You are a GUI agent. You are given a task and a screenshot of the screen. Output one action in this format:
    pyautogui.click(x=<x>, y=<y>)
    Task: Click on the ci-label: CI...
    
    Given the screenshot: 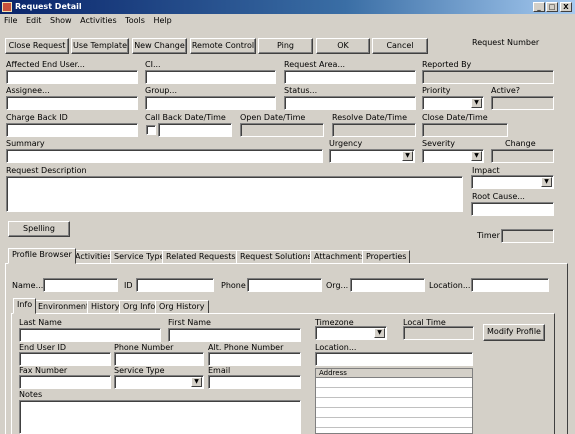 What is the action you would take?
    pyautogui.click(x=153, y=65)
    